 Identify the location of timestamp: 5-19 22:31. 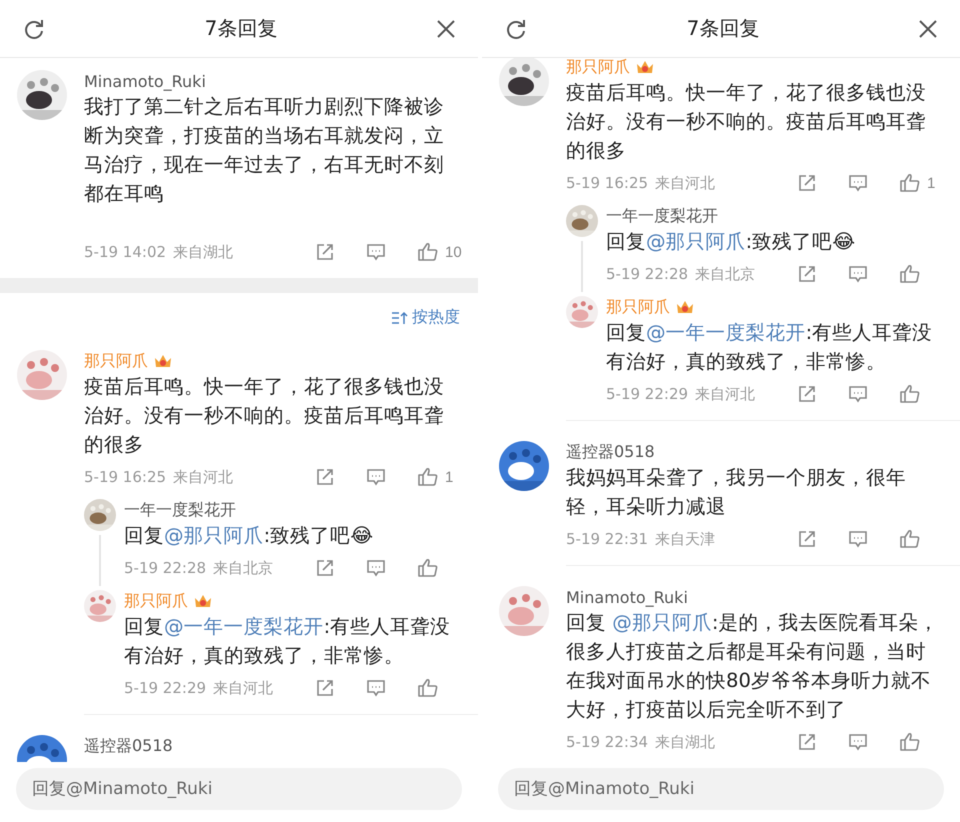
(607, 539).